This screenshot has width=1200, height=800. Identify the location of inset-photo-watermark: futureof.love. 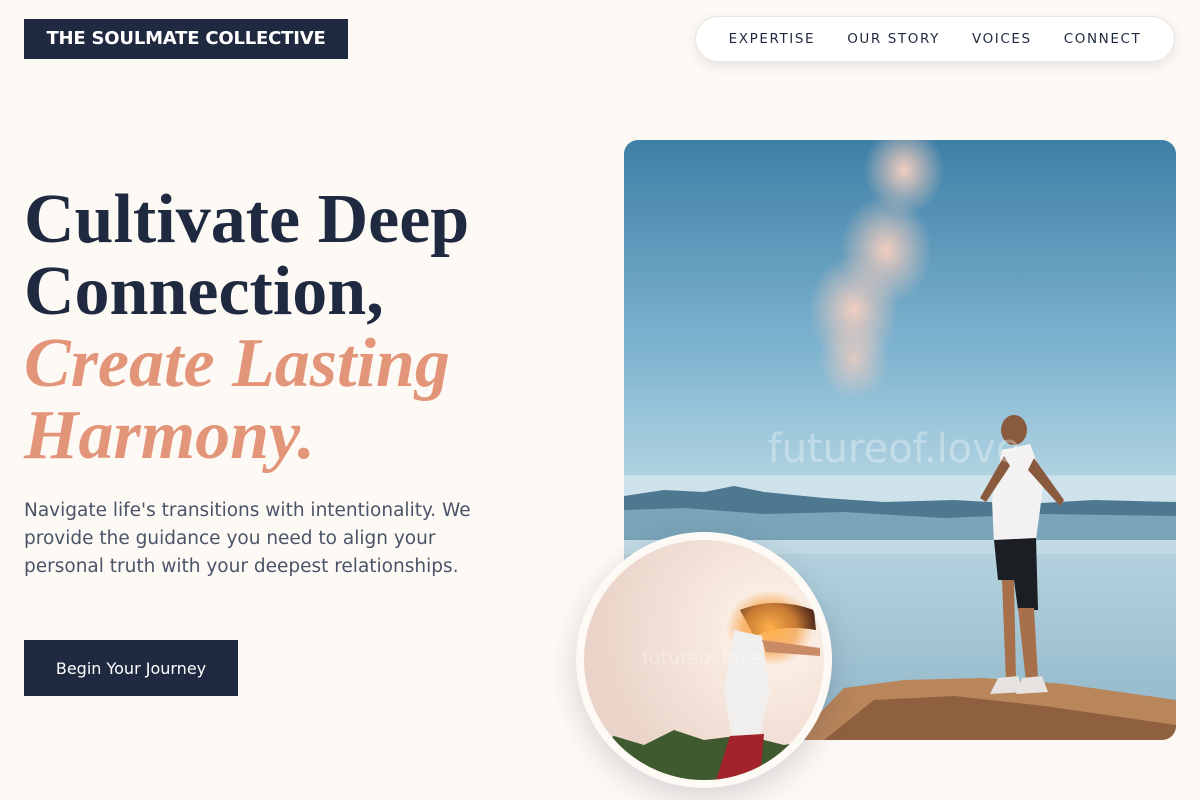
(702, 658).